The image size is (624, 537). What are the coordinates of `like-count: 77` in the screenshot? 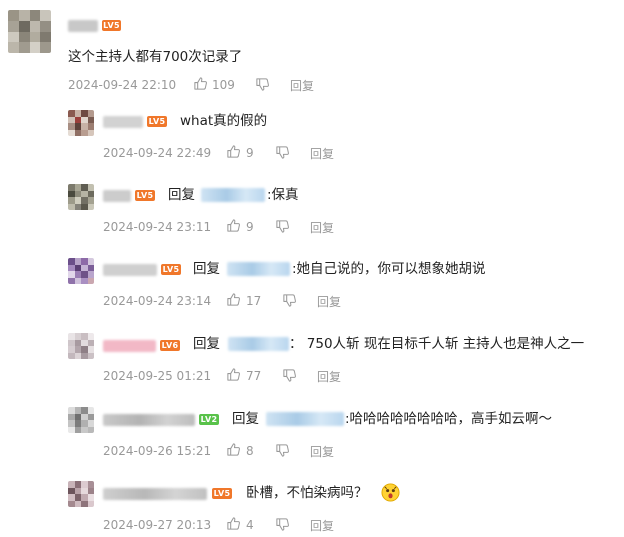 It's located at (254, 376).